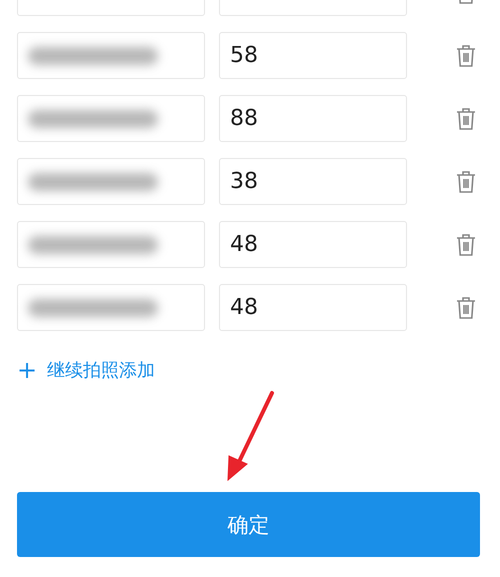 The height and width of the screenshot is (577, 500). What do you see at coordinates (313, 181) in the screenshot?
I see `price-field: 38` at bounding box center [313, 181].